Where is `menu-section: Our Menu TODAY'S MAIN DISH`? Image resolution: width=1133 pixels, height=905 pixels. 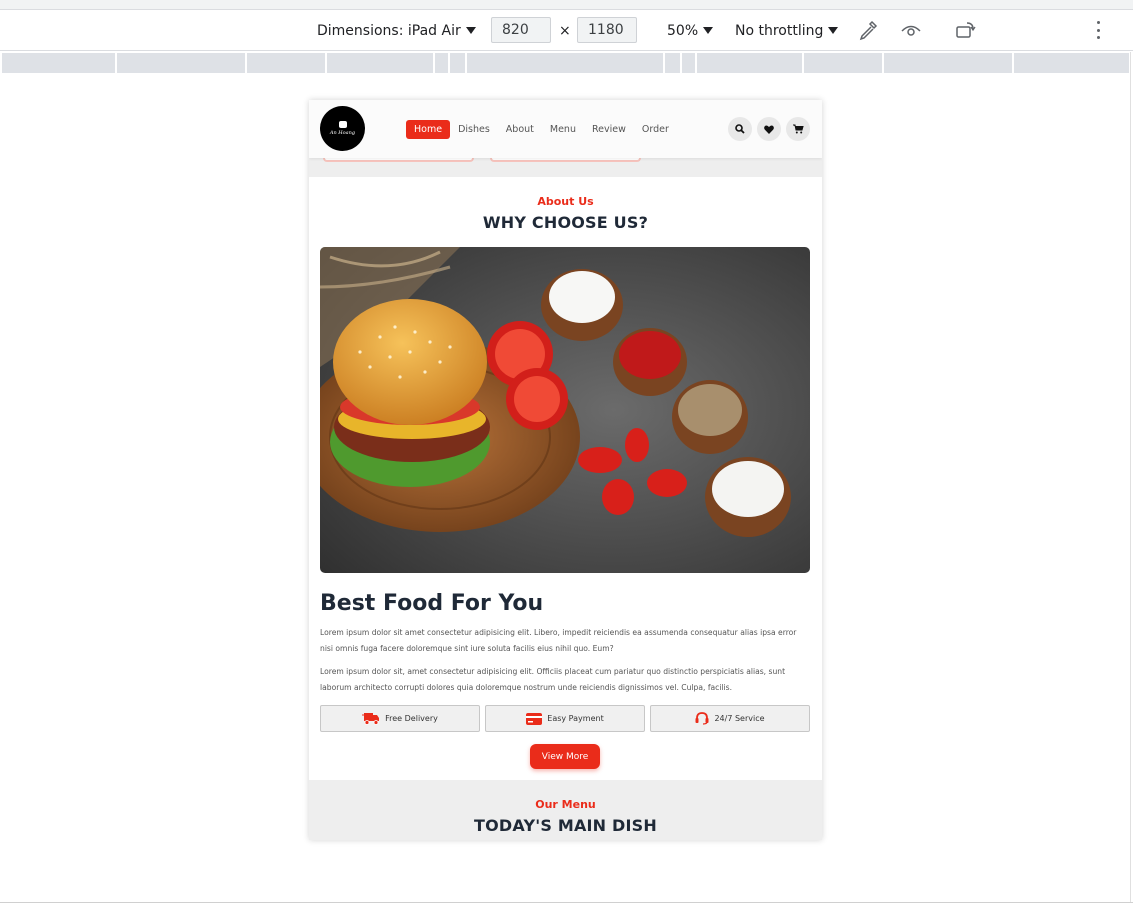
menu-section: Our Menu TODAY'S MAIN DISH is located at coordinates (565, 810).